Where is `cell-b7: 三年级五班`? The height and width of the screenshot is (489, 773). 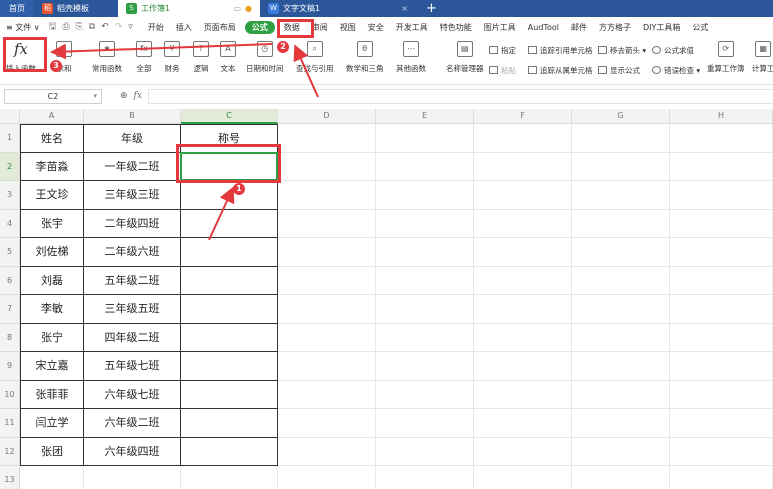
cell-b7: 三年级五班 is located at coordinates (132, 309).